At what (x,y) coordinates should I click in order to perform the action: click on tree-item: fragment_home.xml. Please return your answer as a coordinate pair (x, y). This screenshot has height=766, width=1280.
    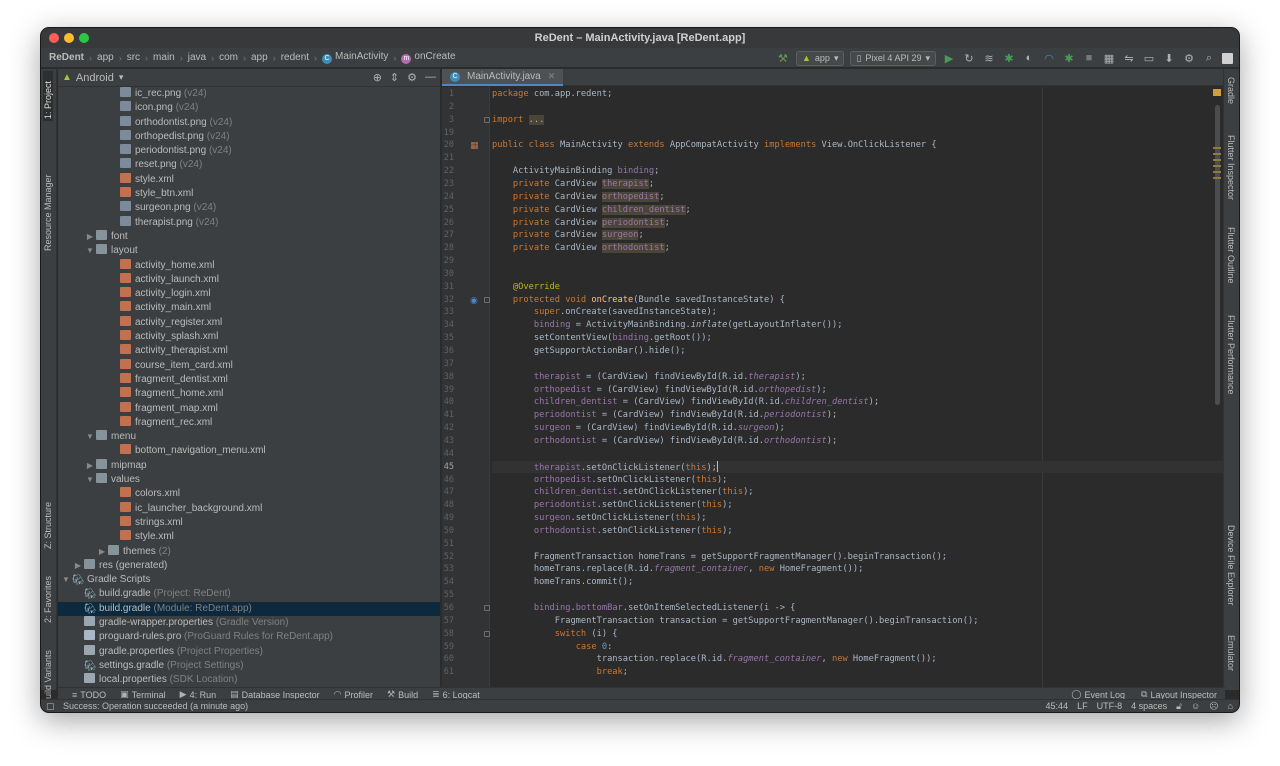
    Looking at the image, I should click on (249, 394).